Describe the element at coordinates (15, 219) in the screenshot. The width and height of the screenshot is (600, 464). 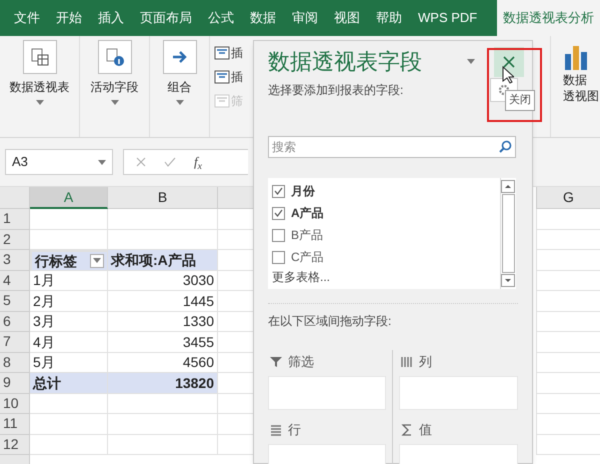
I see `row-header: 1` at that location.